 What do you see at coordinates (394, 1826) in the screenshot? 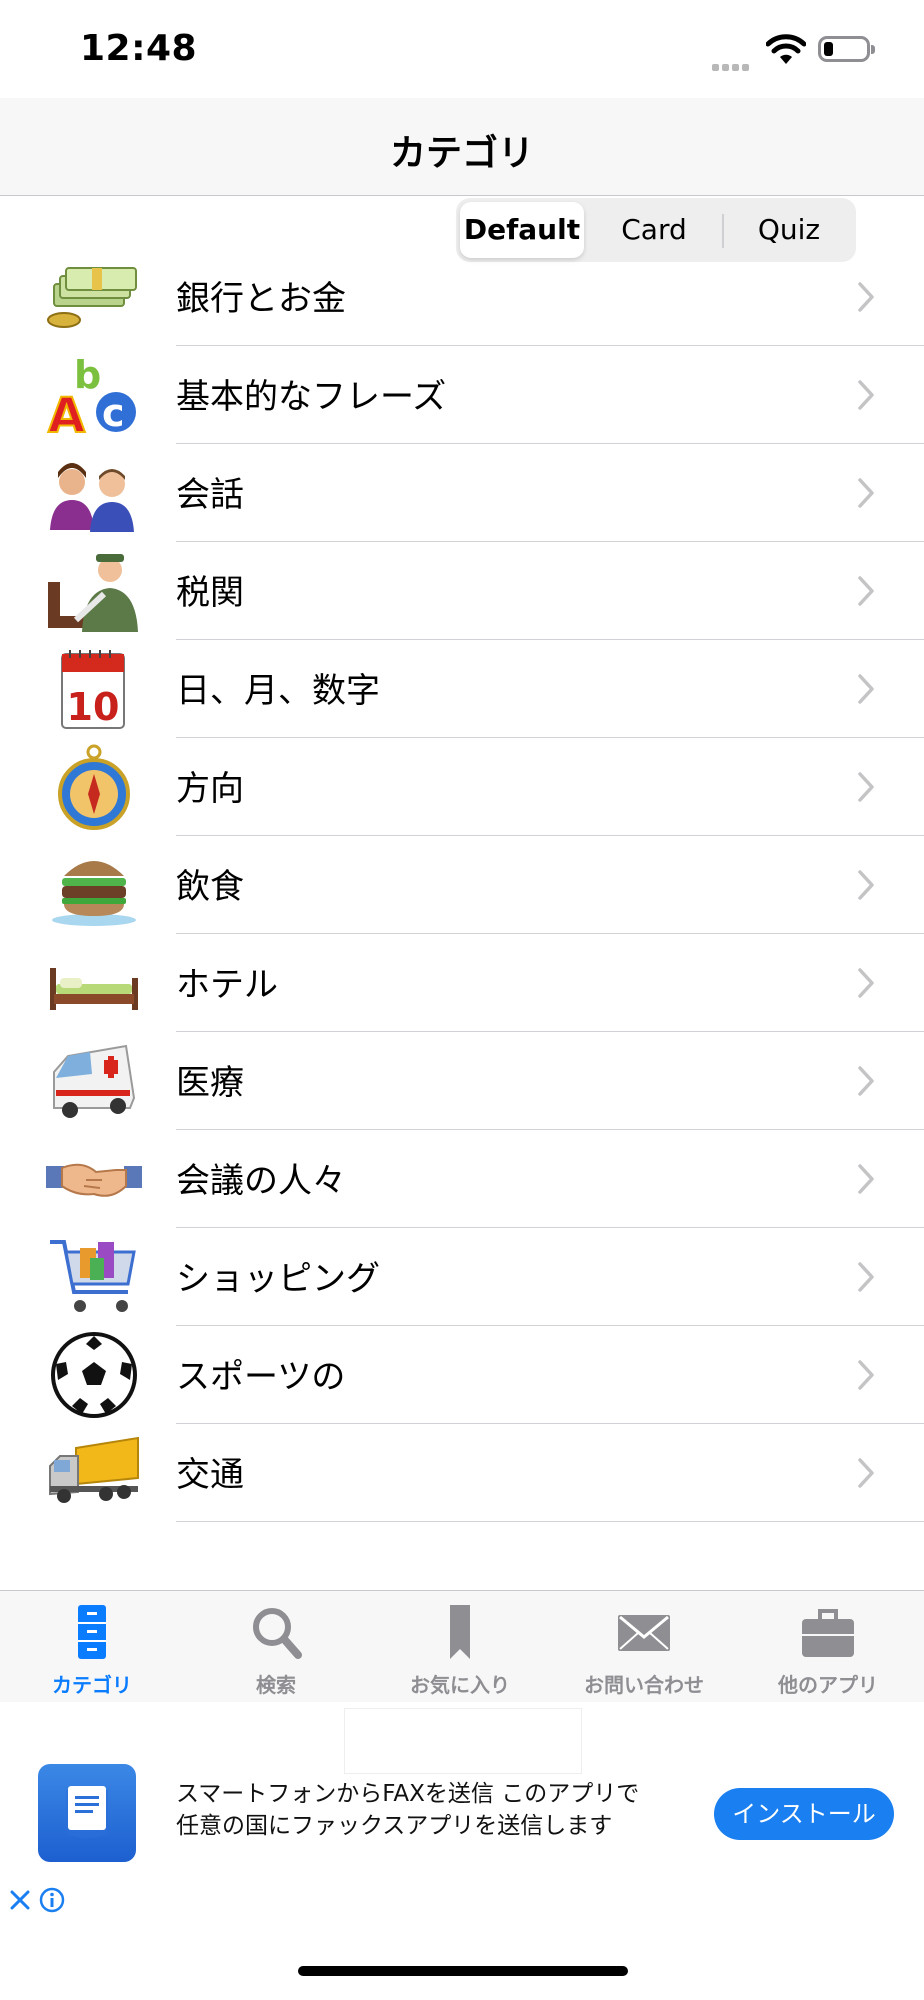
I see `ad-text-line: 任意の国にファックスアプリを送信します` at bounding box center [394, 1826].